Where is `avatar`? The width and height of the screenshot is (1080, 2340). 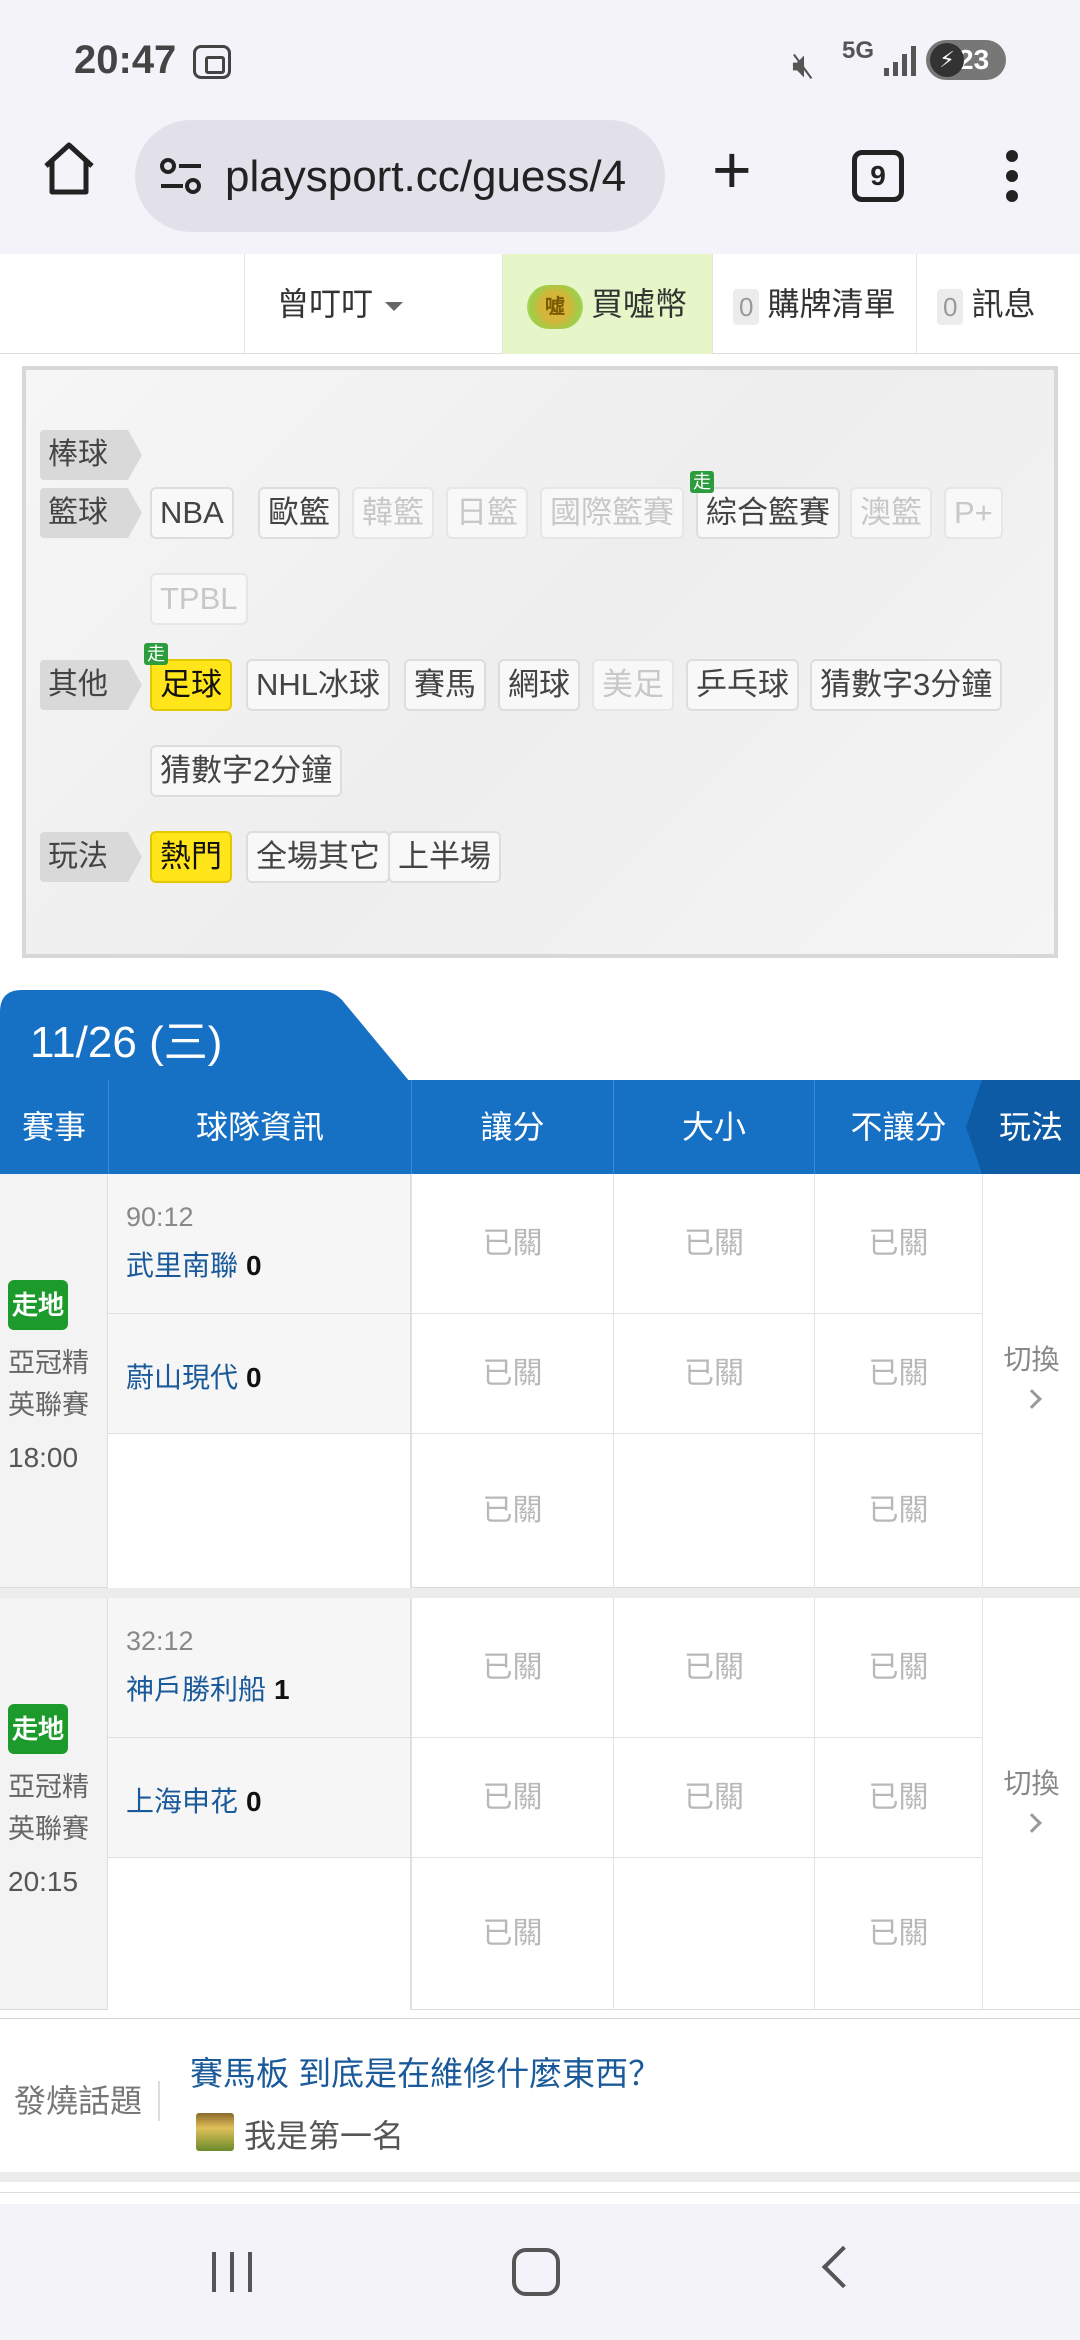
avatar is located at coordinates (215, 2132).